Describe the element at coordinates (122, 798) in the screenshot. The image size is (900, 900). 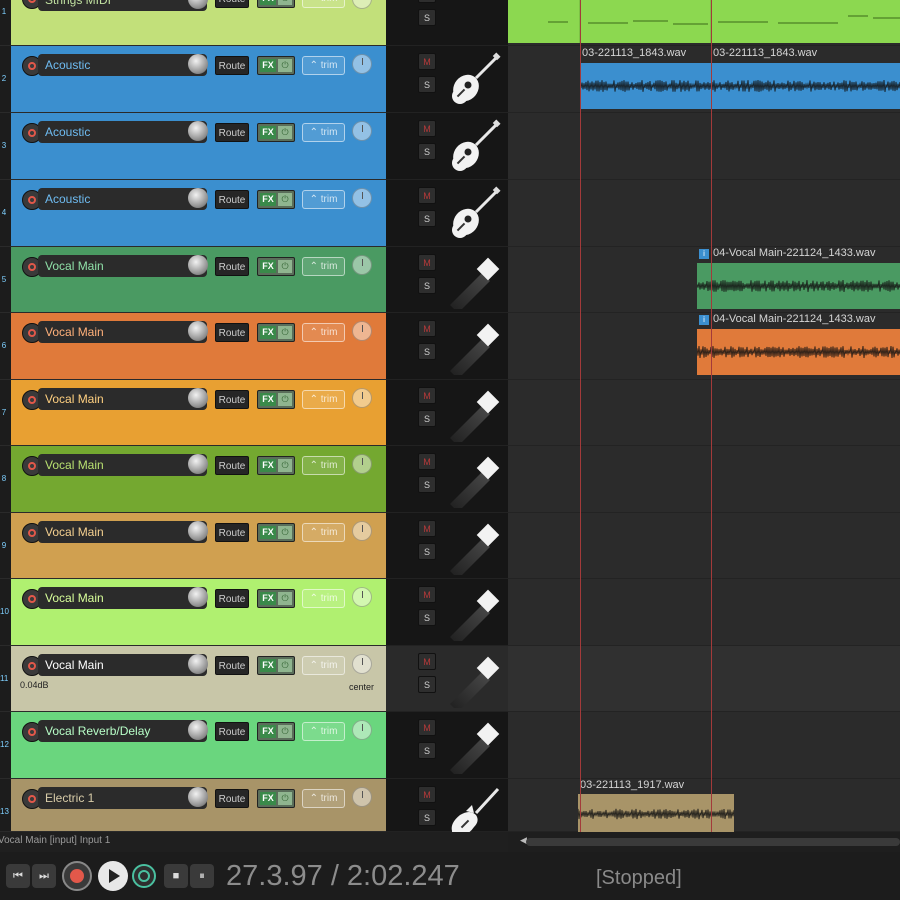
I see `track-name-field: Electric 1` at that location.